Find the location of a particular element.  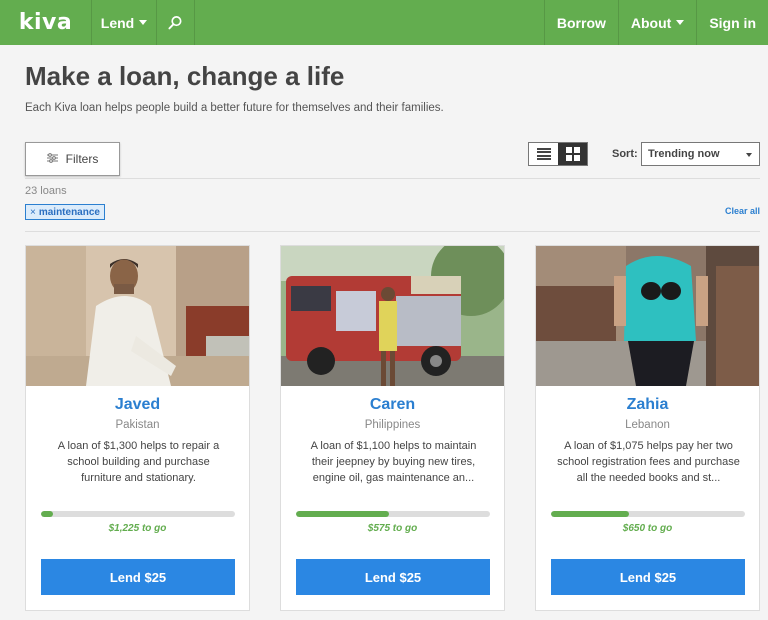

grid-view-icon is located at coordinates (572, 154).